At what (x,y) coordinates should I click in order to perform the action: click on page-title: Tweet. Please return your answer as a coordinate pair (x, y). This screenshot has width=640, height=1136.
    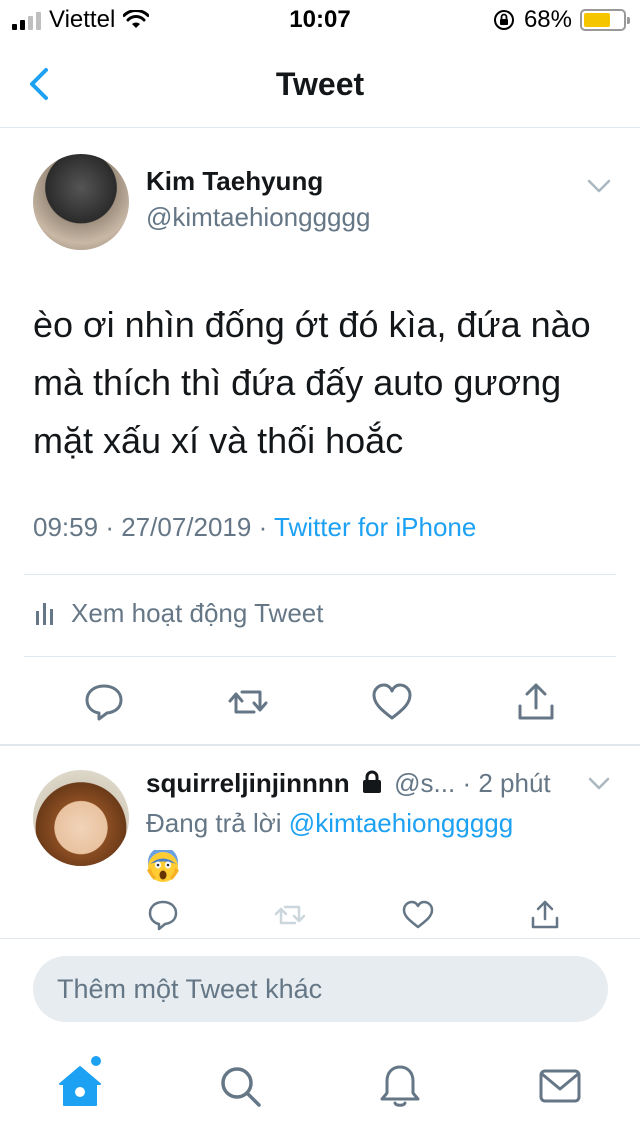
    Looking at the image, I should click on (320, 84).